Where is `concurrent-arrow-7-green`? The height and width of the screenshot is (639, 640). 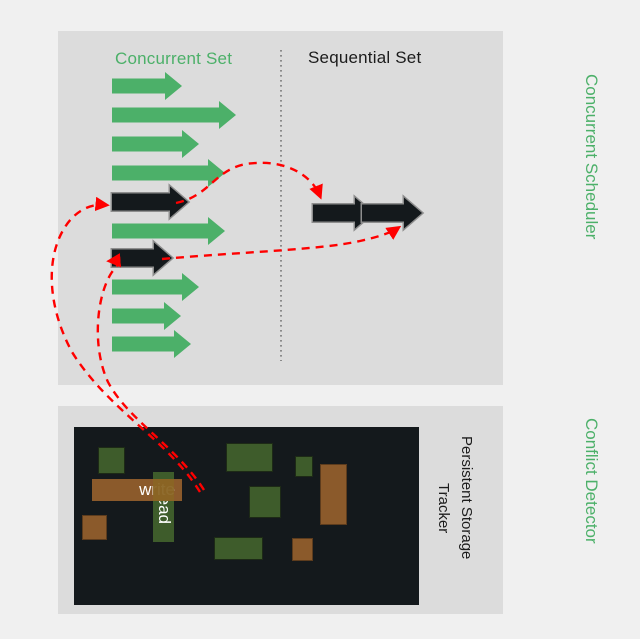 concurrent-arrow-7-green is located at coordinates (155, 287).